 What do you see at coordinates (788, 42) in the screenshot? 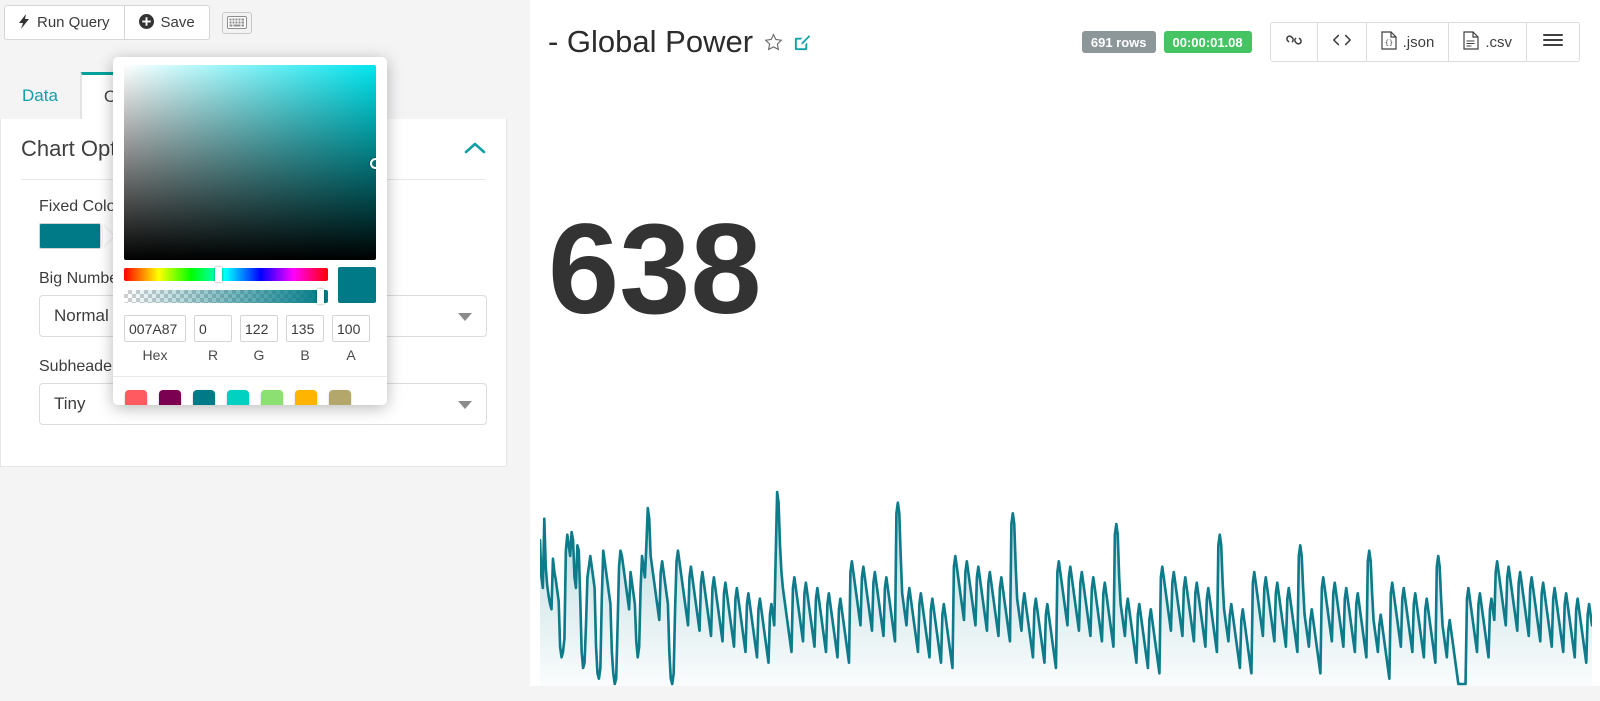
I see `title-icon-group` at bounding box center [788, 42].